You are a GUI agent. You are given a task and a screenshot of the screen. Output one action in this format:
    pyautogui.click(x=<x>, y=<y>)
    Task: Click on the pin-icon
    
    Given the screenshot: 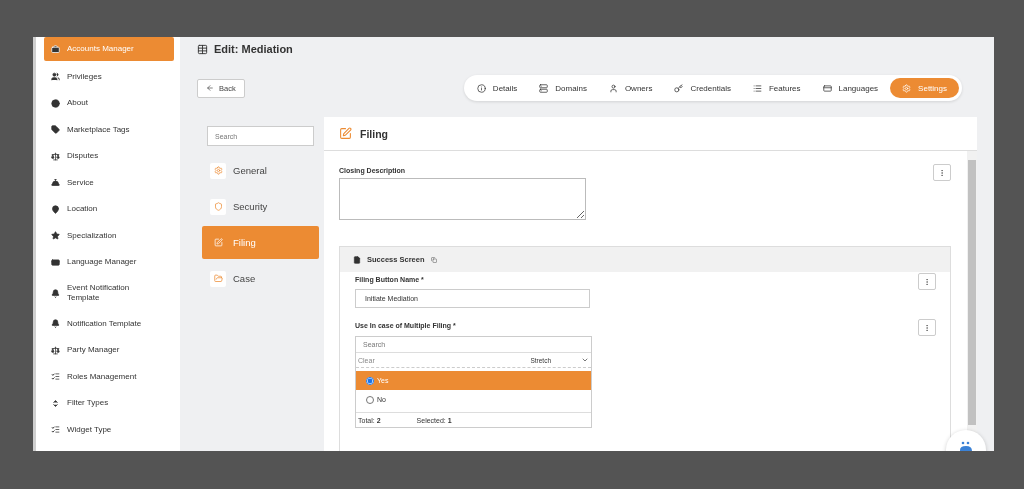 What is the action you would take?
    pyautogui.click(x=55, y=209)
    